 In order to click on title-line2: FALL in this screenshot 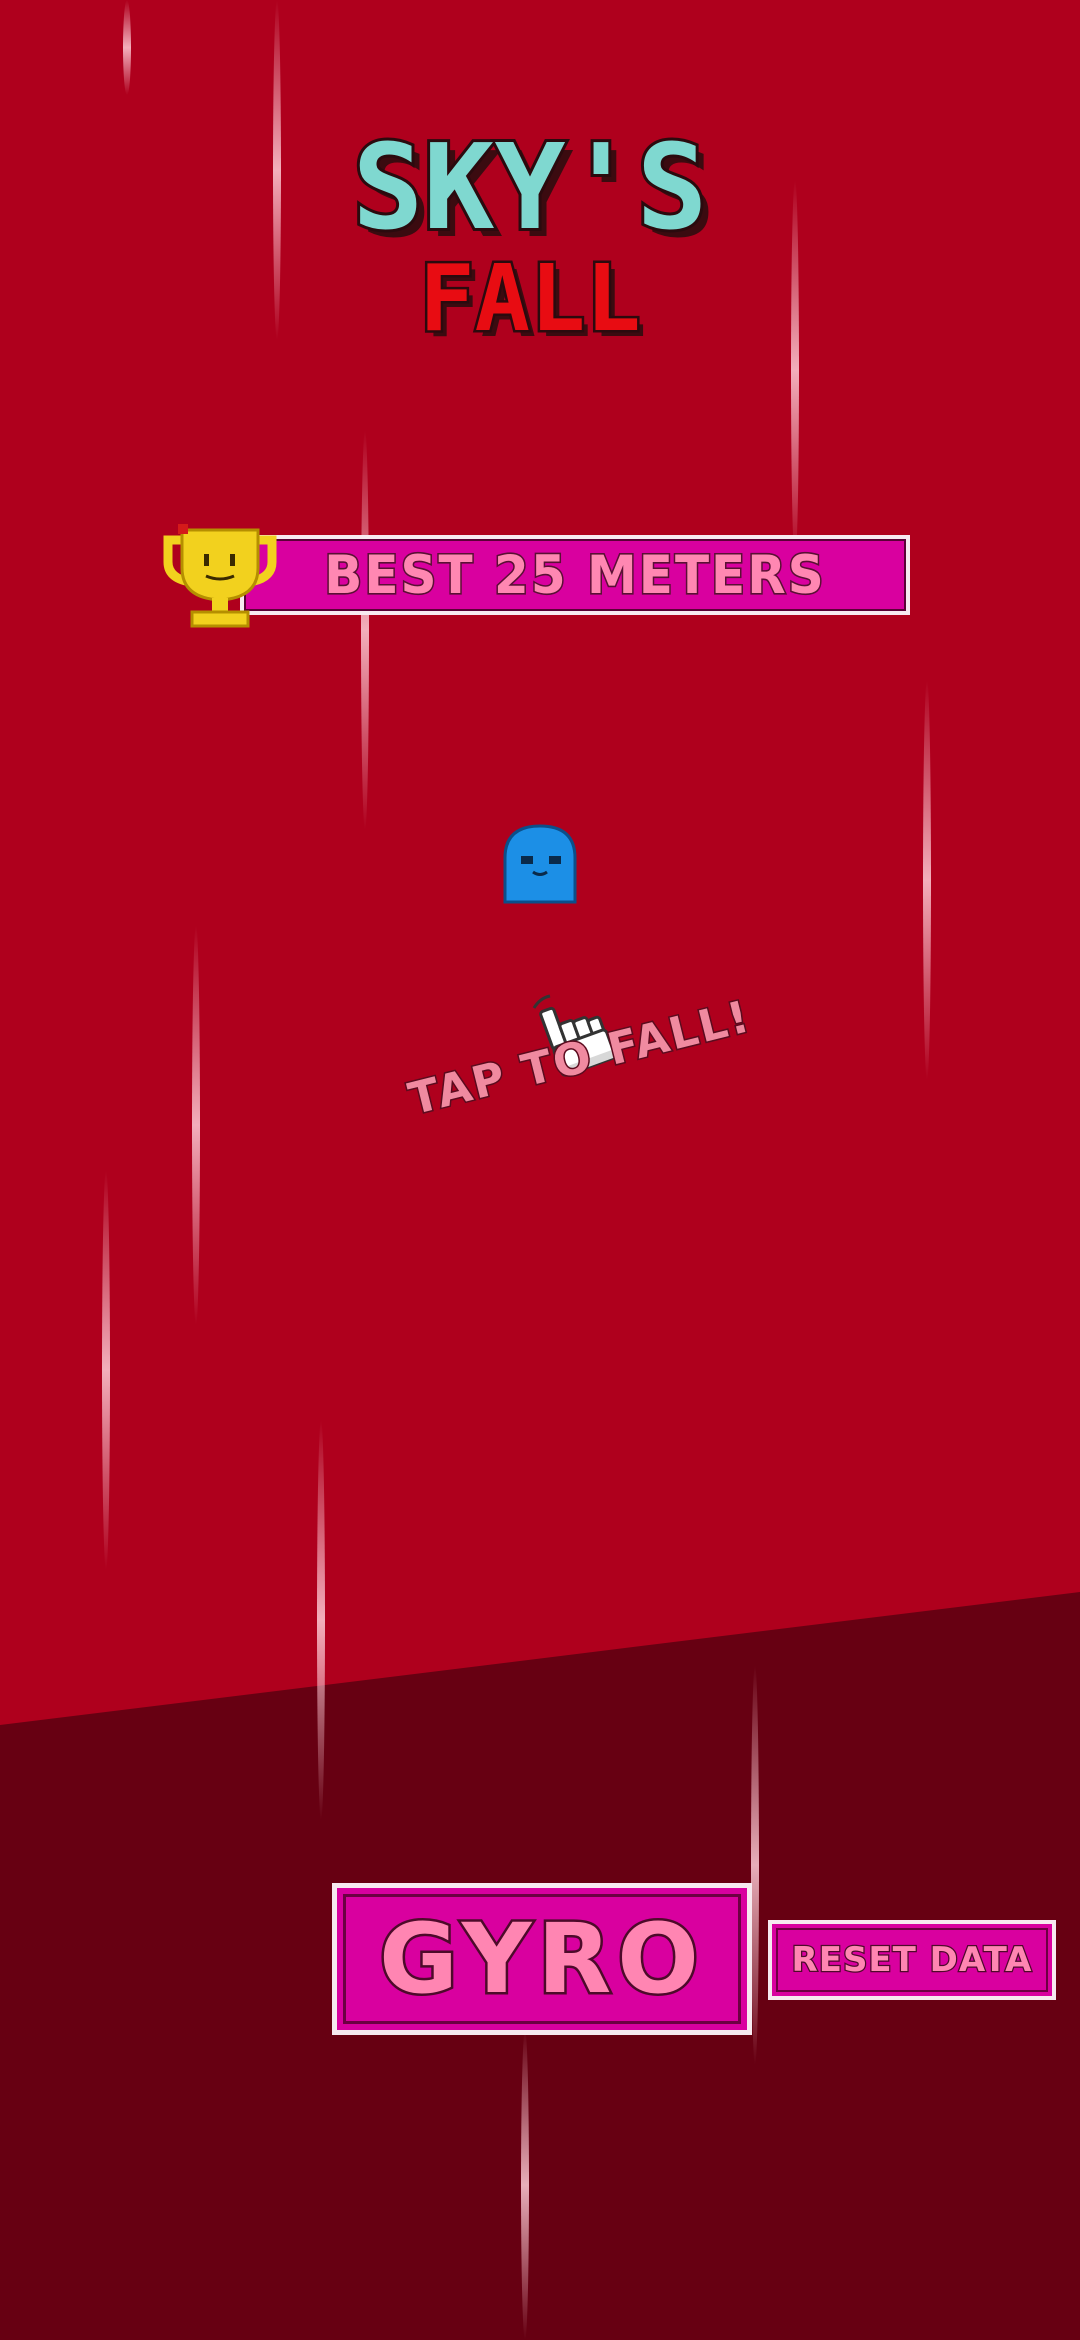, I will do `click(530, 297)`.